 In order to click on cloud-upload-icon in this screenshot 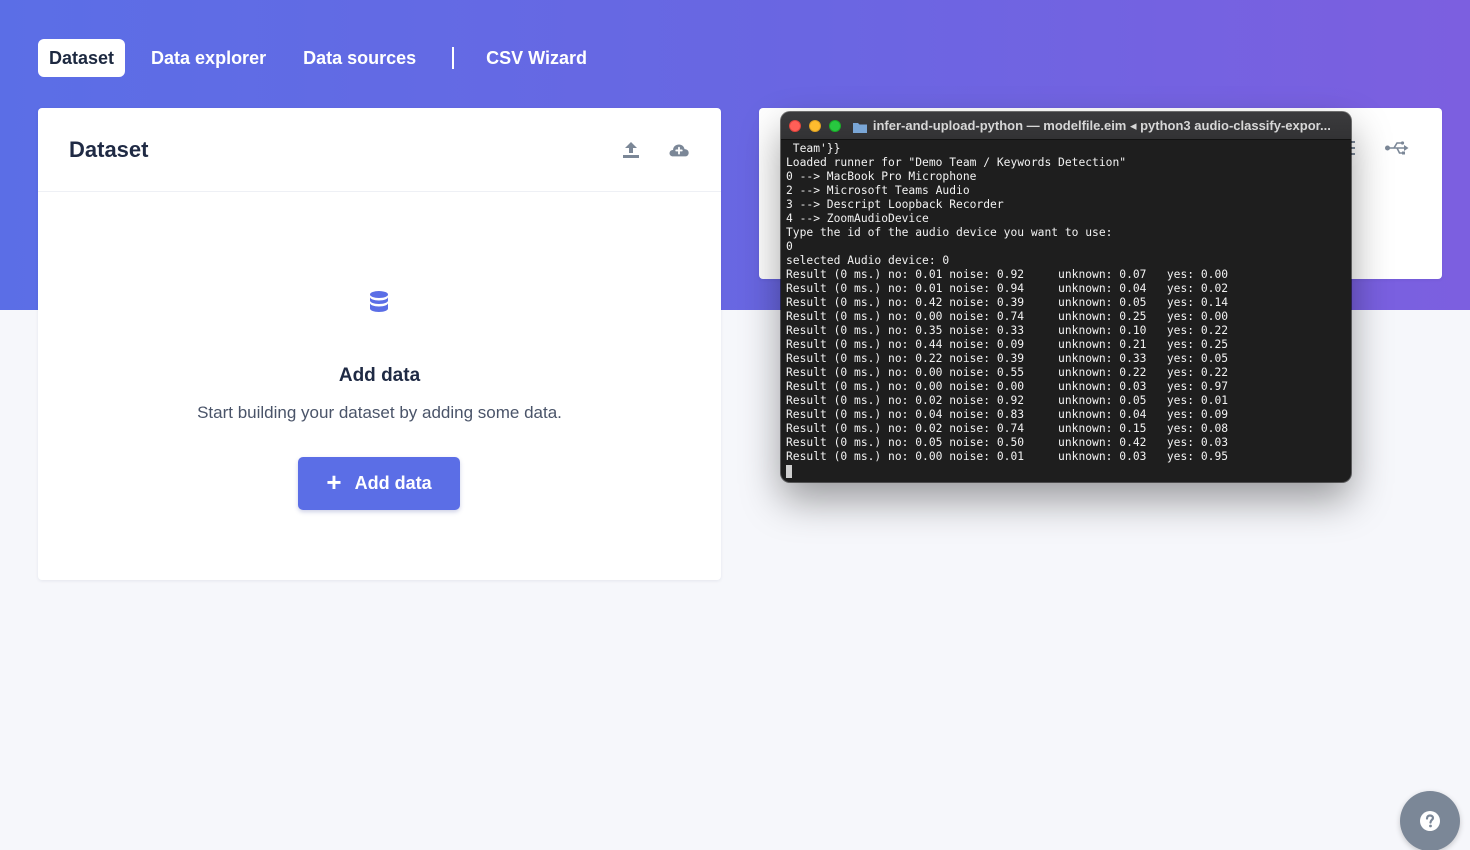, I will do `click(679, 150)`.